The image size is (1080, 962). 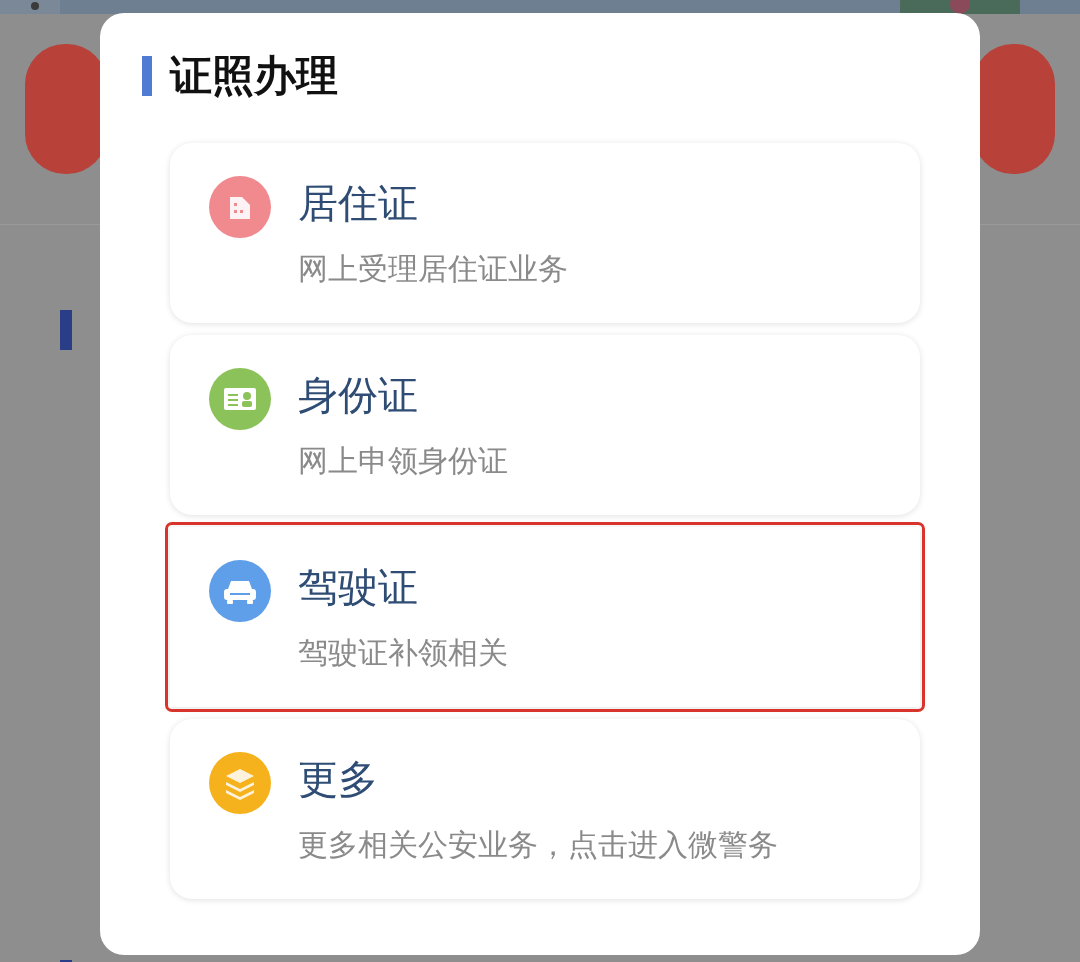 What do you see at coordinates (66, 330) in the screenshot?
I see `section-marker` at bounding box center [66, 330].